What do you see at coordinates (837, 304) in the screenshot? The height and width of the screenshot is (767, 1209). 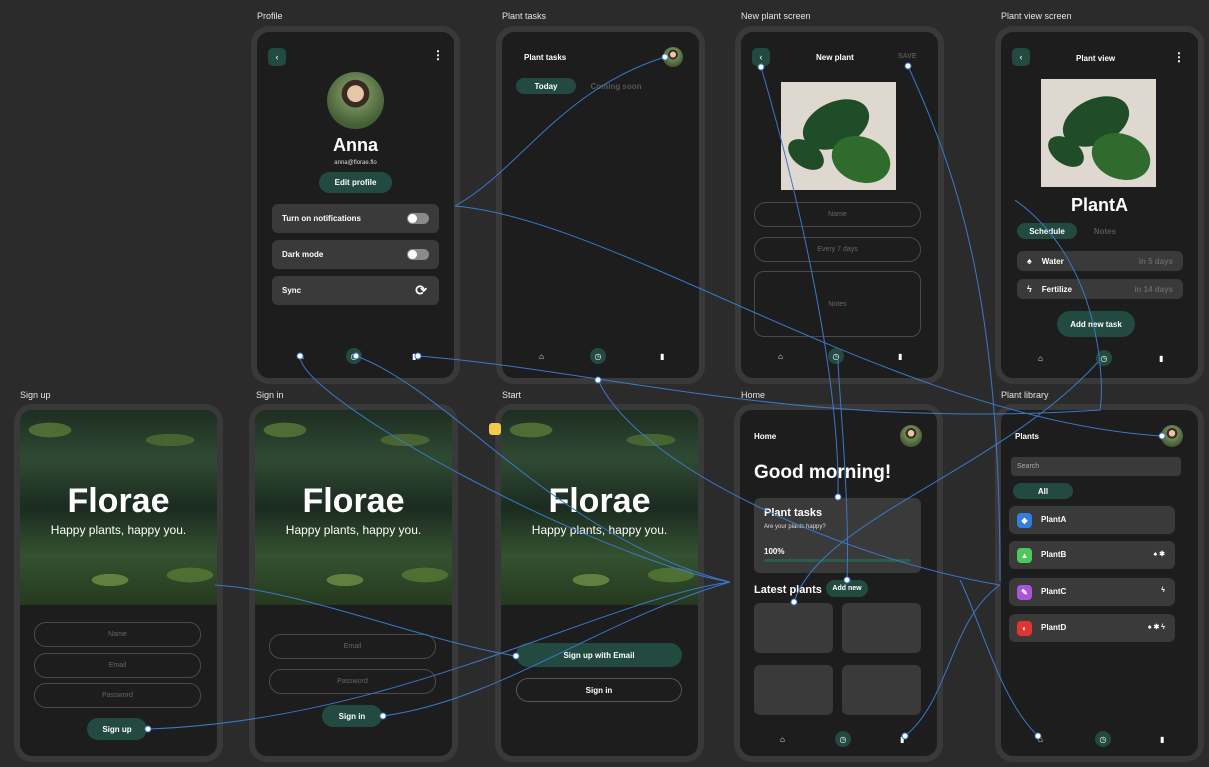 I see `notes-field: Notes` at bounding box center [837, 304].